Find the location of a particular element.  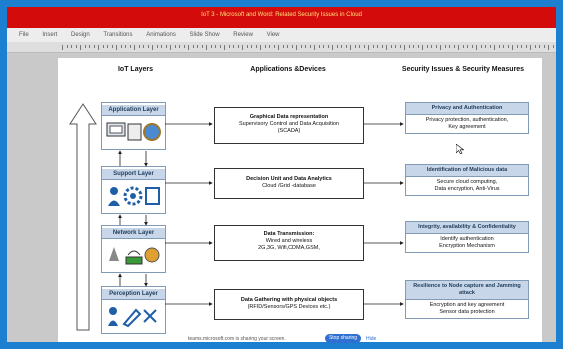

app-line2-1: Supervisory Control and Data Acquisition is located at coordinates (289, 124).